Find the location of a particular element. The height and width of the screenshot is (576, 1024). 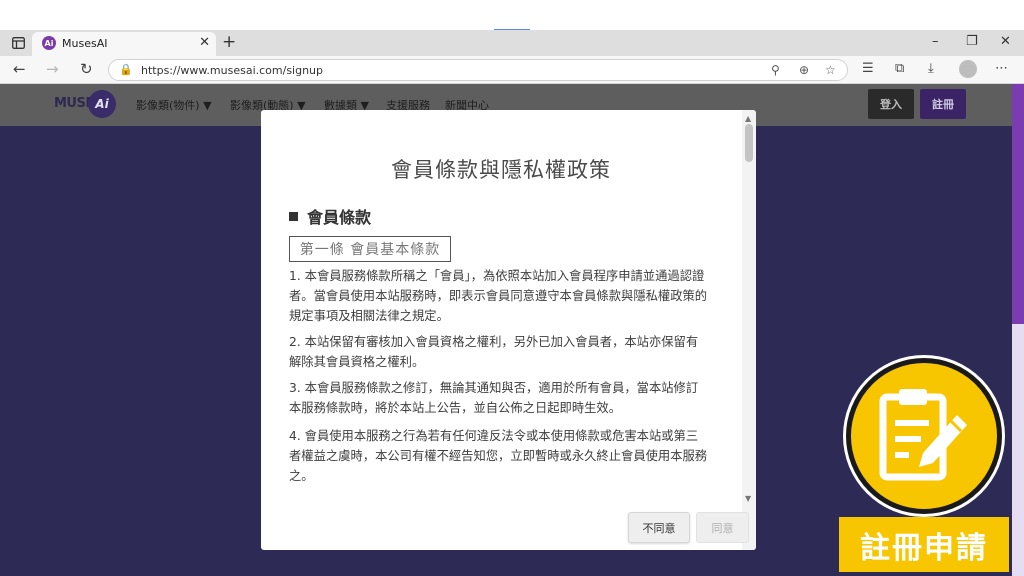

login-button: 登入 is located at coordinates (891, 104).